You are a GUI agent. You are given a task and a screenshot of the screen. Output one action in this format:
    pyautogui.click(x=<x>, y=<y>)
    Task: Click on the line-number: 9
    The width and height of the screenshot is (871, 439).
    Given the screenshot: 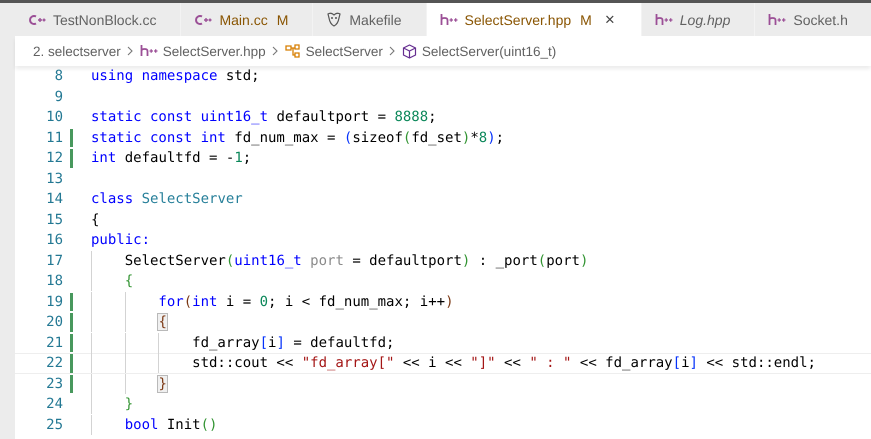 What is the action you would take?
    pyautogui.click(x=58, y=96)
    